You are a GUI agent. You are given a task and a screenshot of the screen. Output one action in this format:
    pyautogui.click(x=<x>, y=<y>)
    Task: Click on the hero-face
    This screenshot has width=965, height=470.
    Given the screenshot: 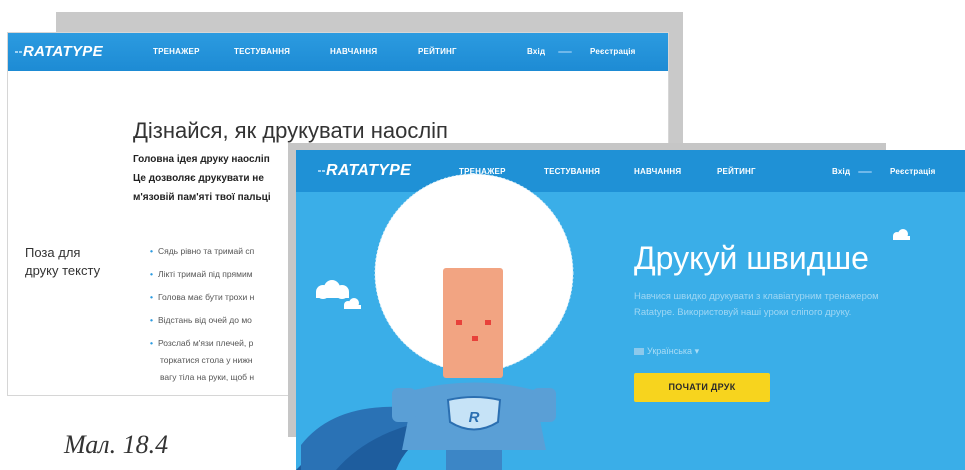 What is the action you would take?
    pyautogui.click(x=473, y=323)
    